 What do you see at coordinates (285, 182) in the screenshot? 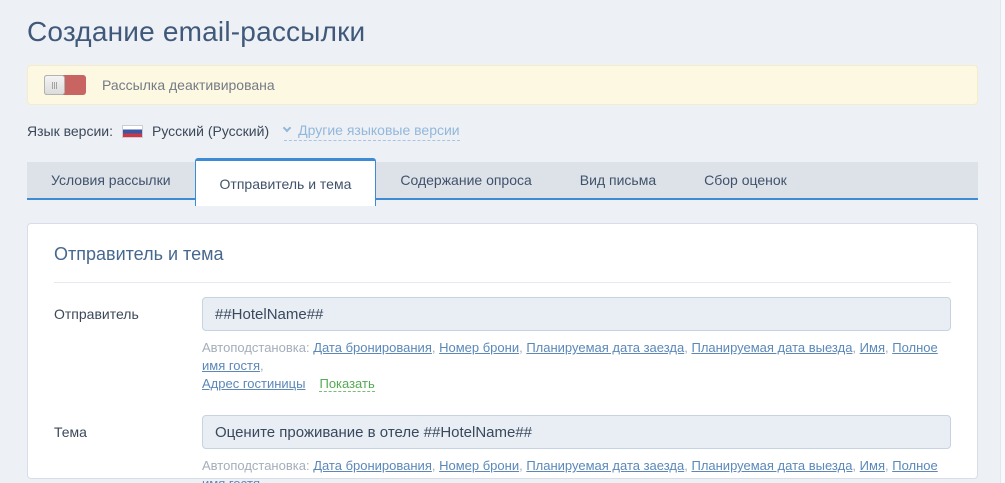
I see `tab-sender-and-subject: Отправитель и тема` at bounding box center [285, 182].